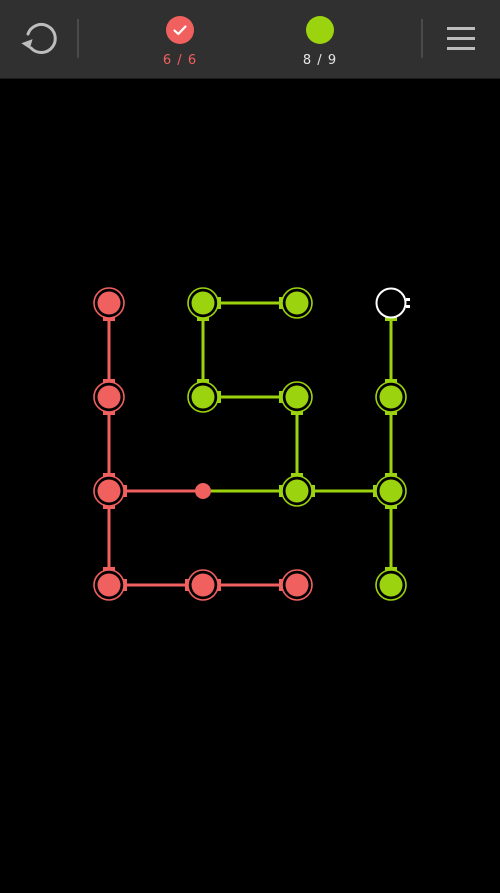  I want to click on node-r3c0, so click(109, 585).